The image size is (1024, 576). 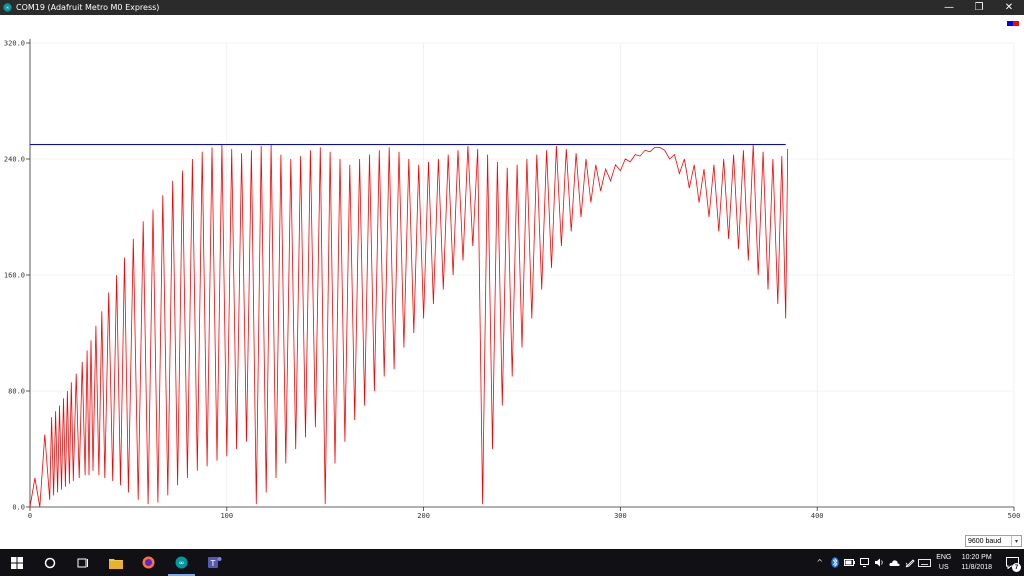 I want to click on legend, so click(x=1013, y=23).